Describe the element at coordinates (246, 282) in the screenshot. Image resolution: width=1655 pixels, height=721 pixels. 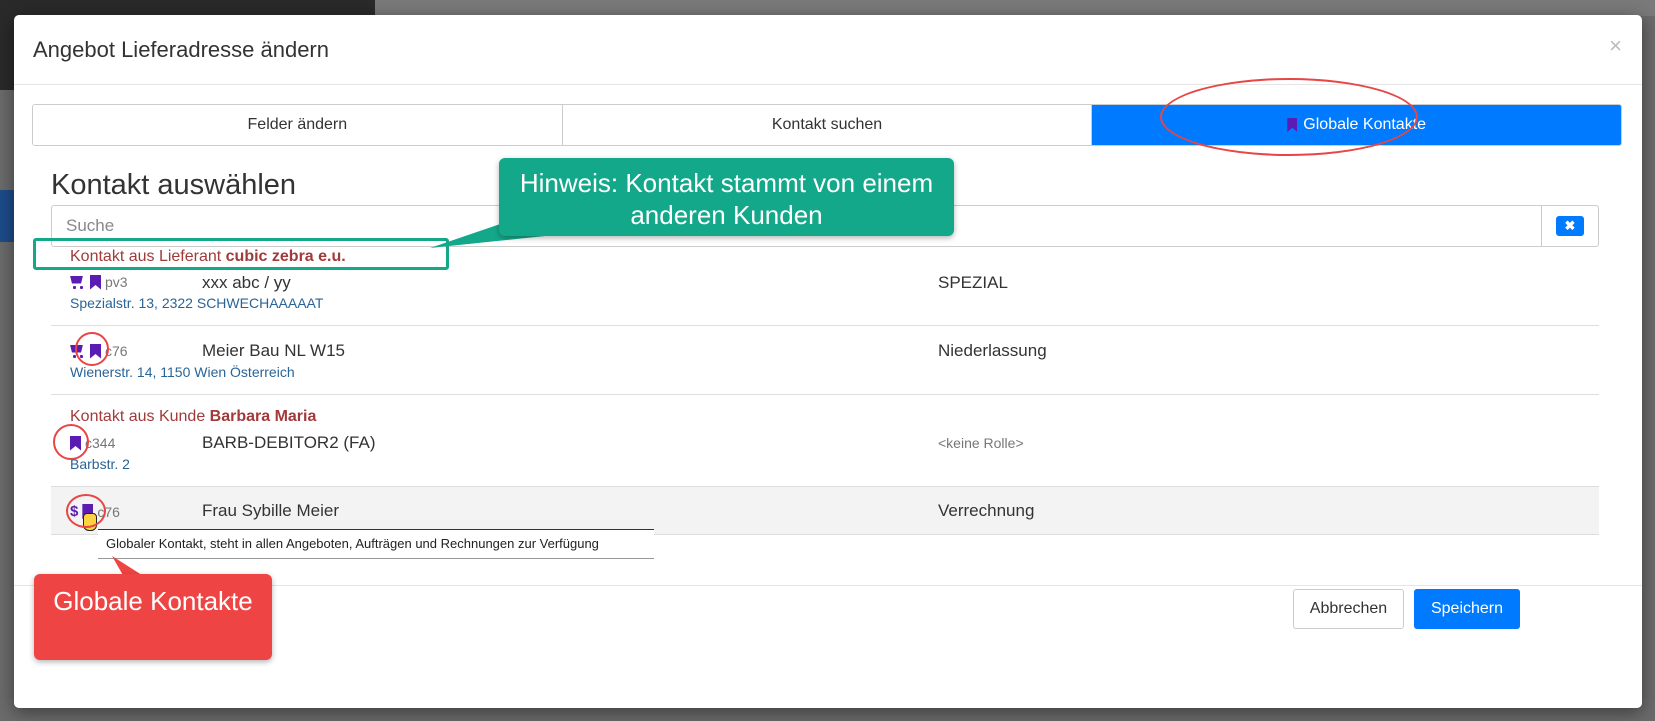
I see `contact-name: xxx abc / yy` at that location.